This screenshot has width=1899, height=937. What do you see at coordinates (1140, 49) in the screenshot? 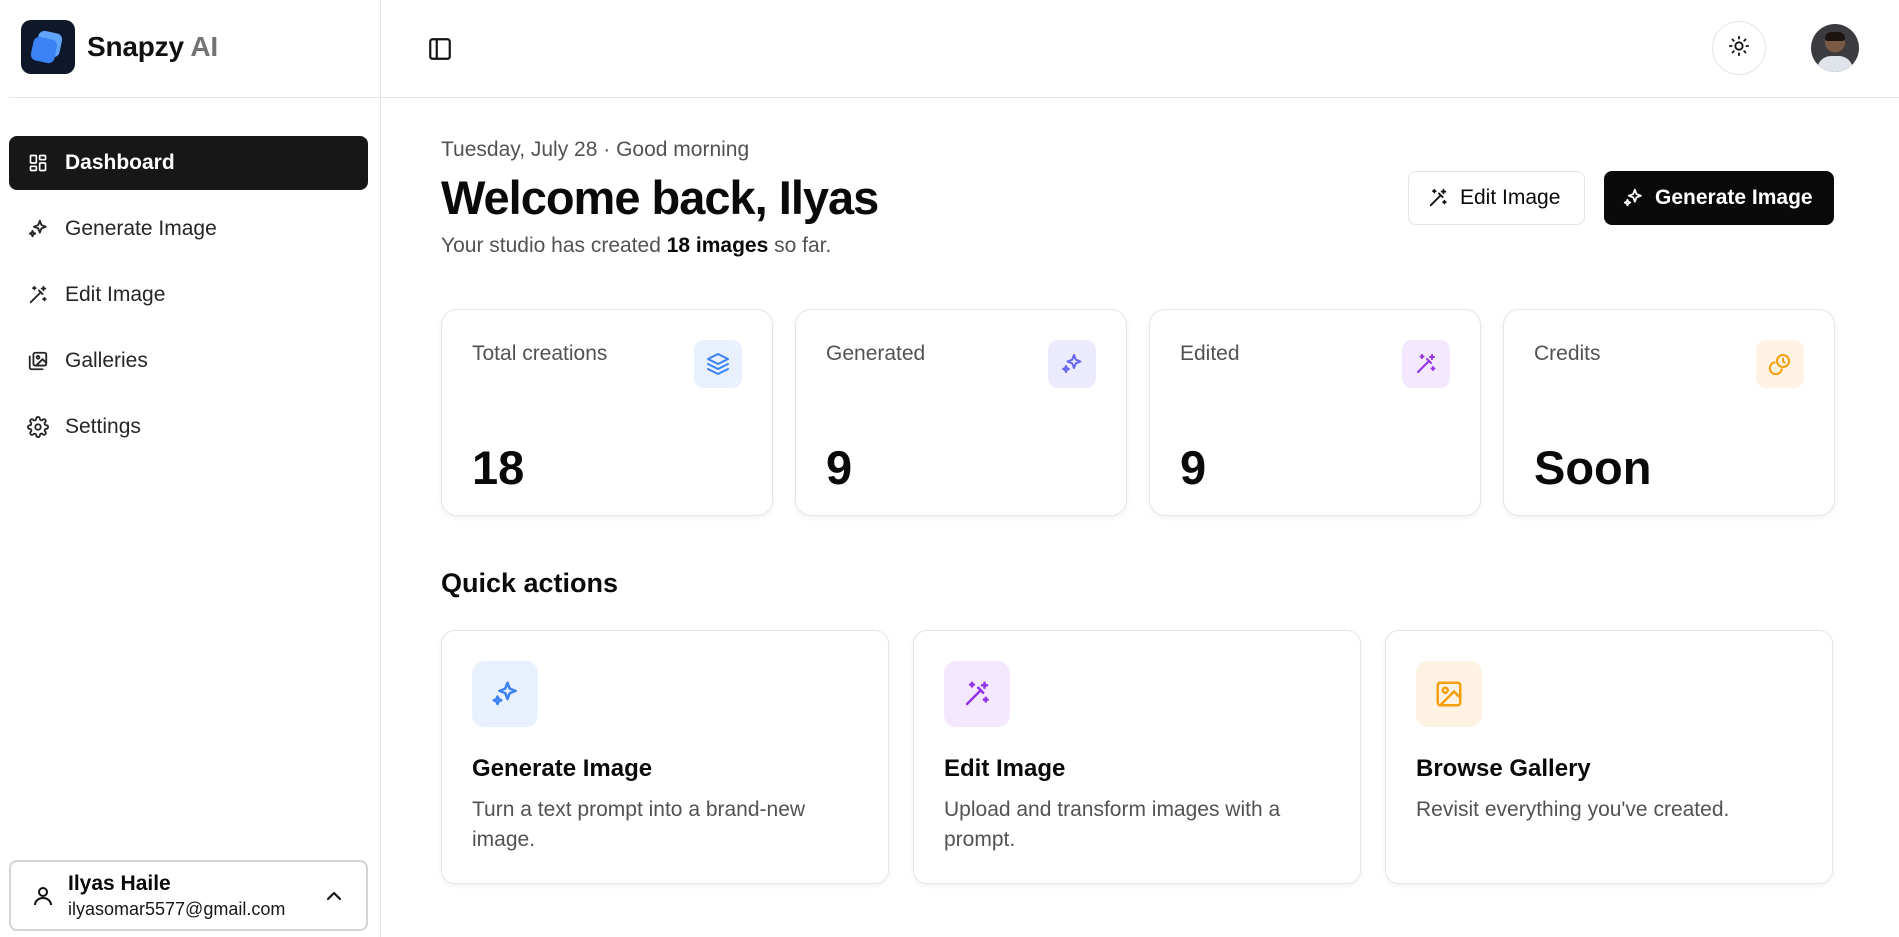
I see `top-header` at bounding box center [1140, 49].